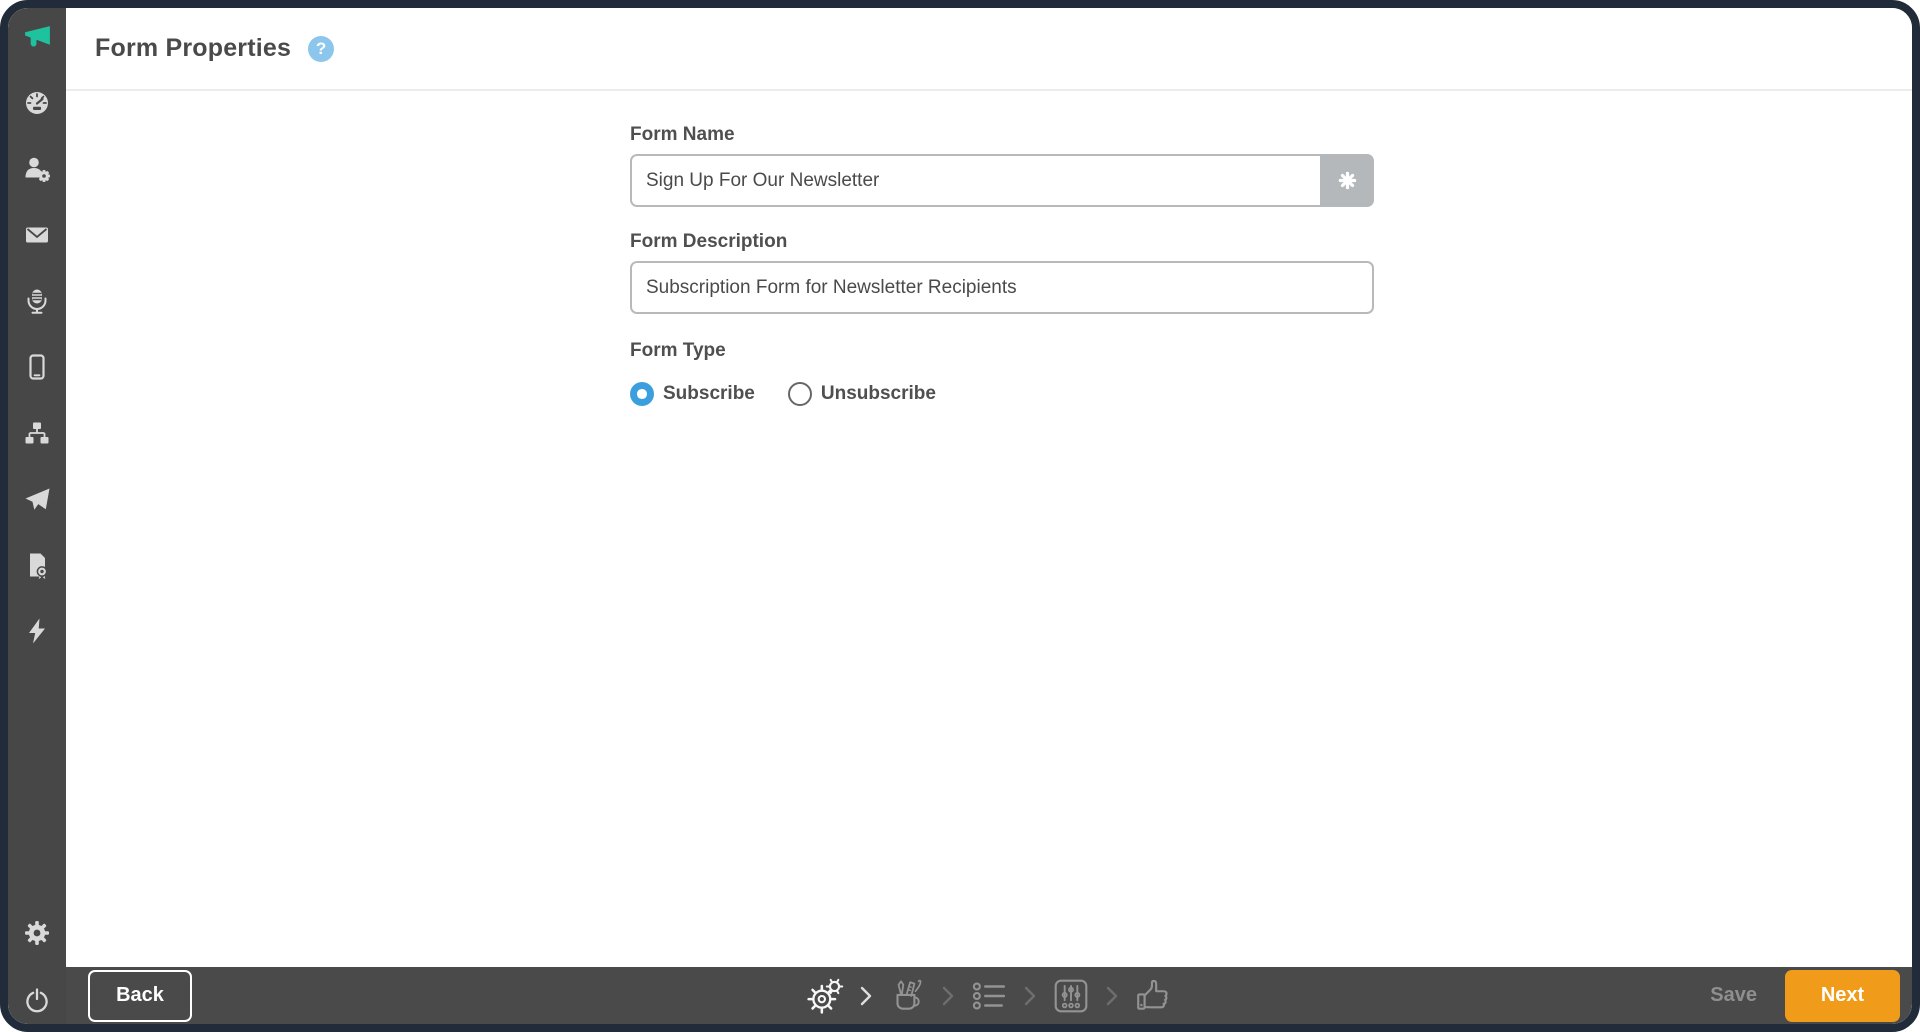 The width and height of the screenshot is (1920, 1032). I want to click on sidebar-item-dashboard, so click(37, 103).